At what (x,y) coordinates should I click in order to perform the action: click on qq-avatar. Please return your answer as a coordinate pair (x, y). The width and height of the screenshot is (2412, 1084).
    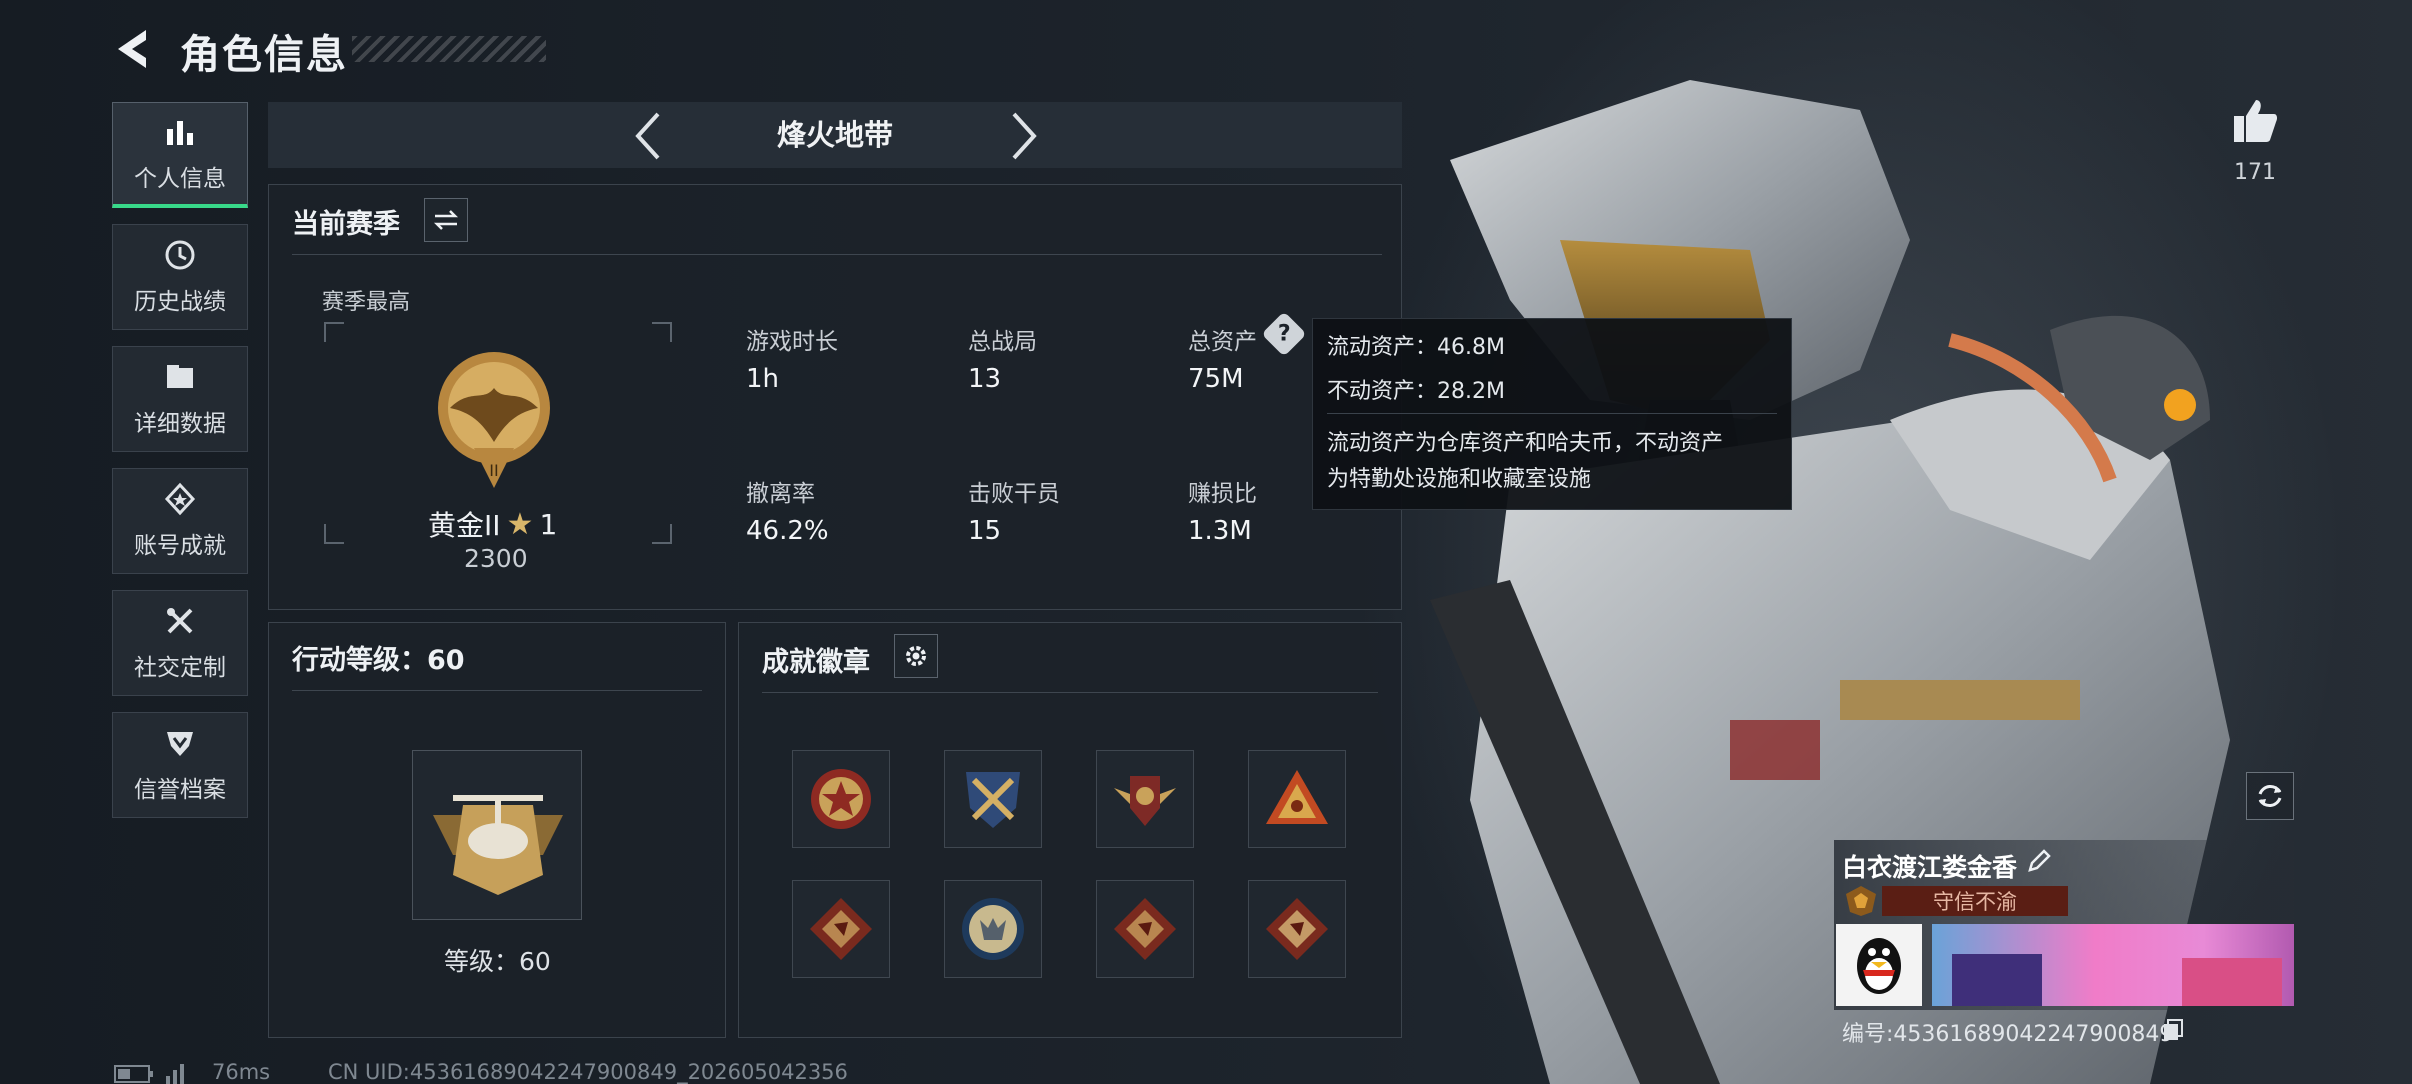
    Looking at the image, I should click on (1879, 965).